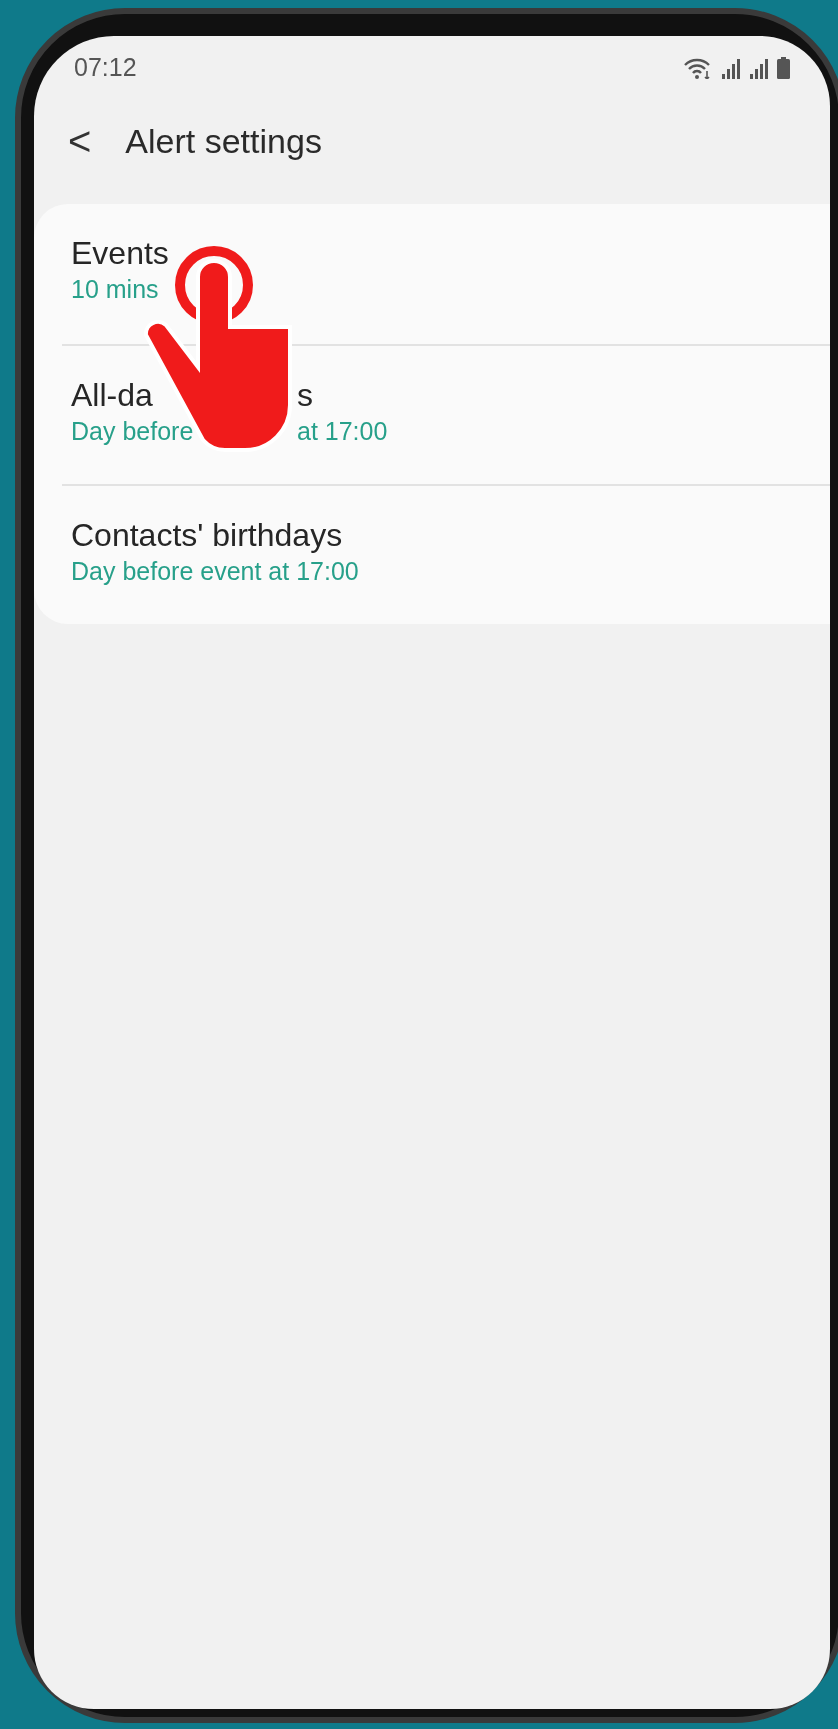 The height and width of the screenshot is (1729, 838). Describe the element at coordinates (215, 572) in the screenshot. I see `item-subtitle: Day before event at 17:00` at that location.